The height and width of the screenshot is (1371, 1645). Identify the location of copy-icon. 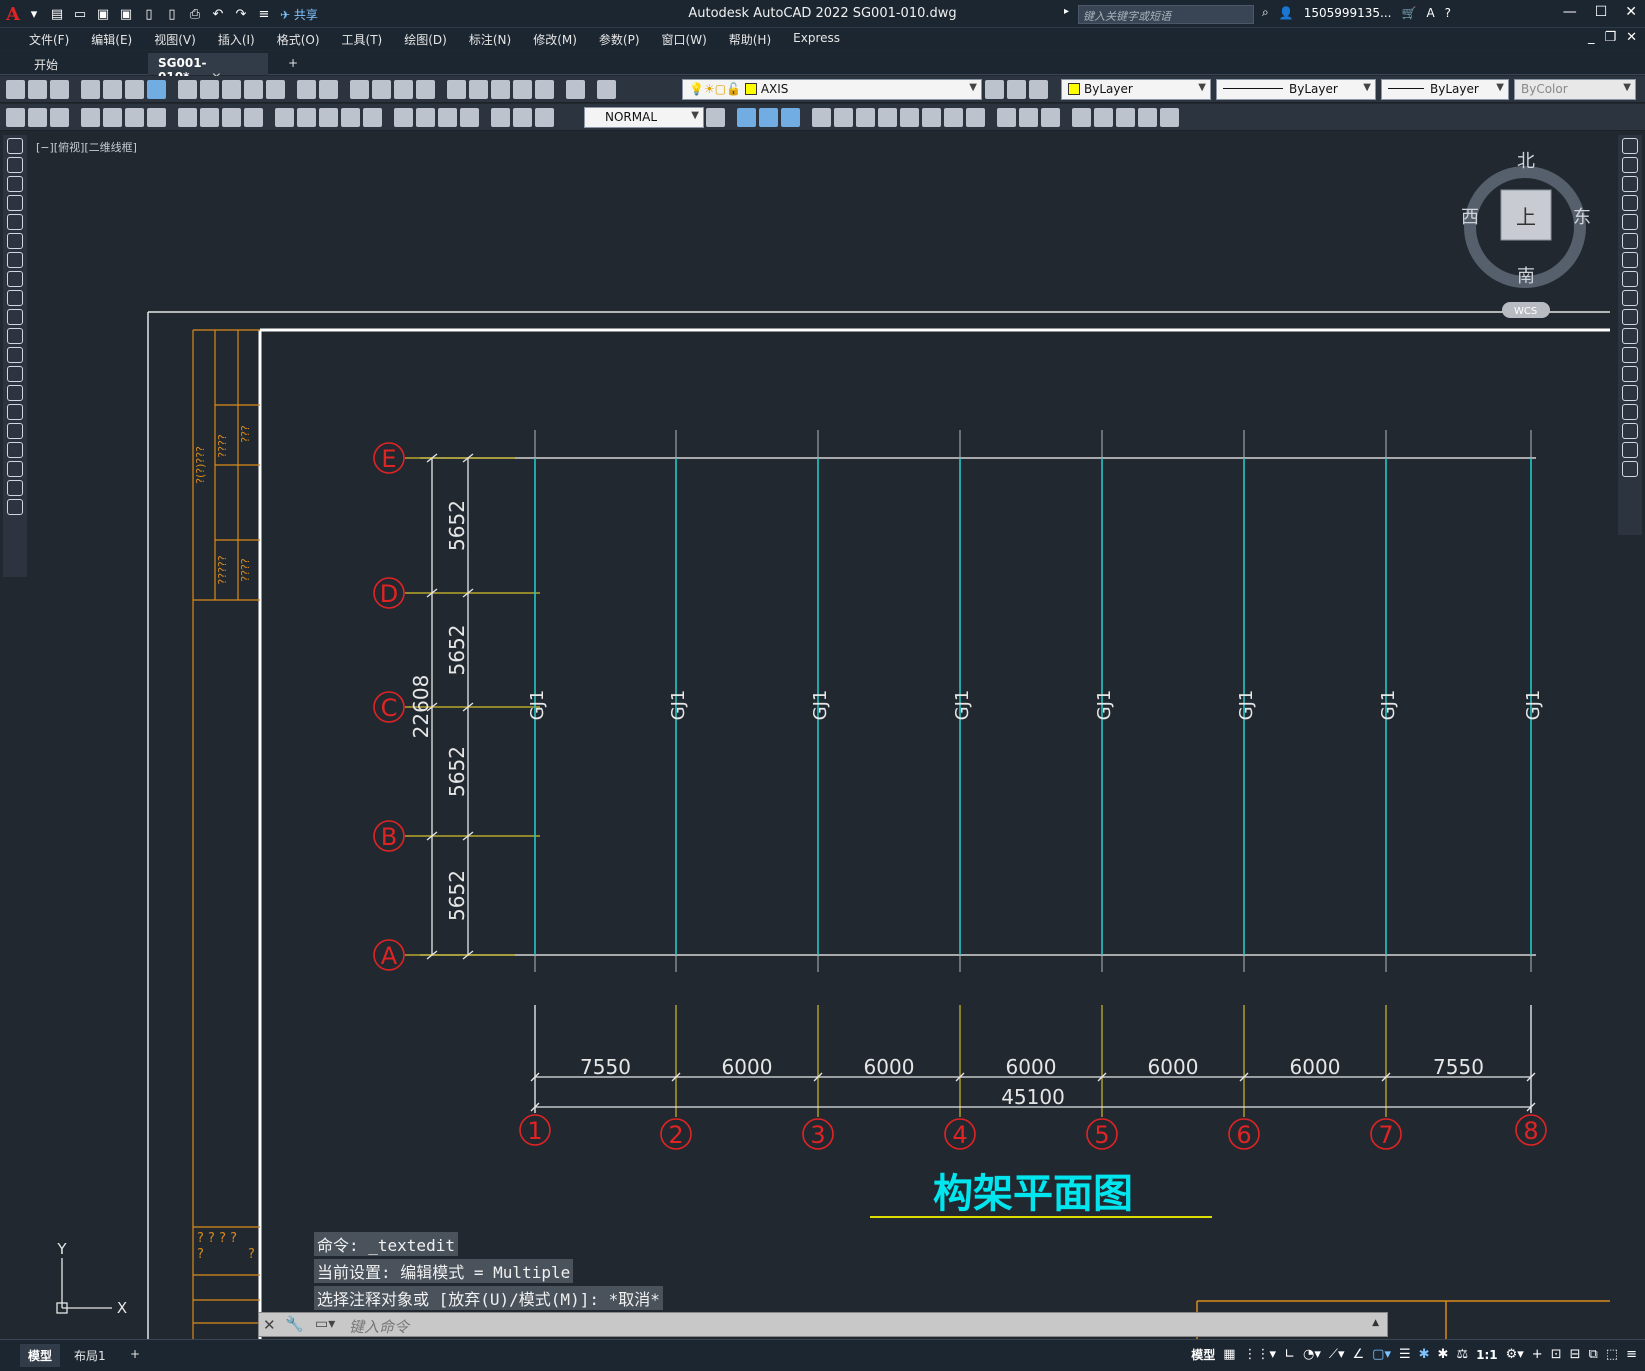
(209, 89).